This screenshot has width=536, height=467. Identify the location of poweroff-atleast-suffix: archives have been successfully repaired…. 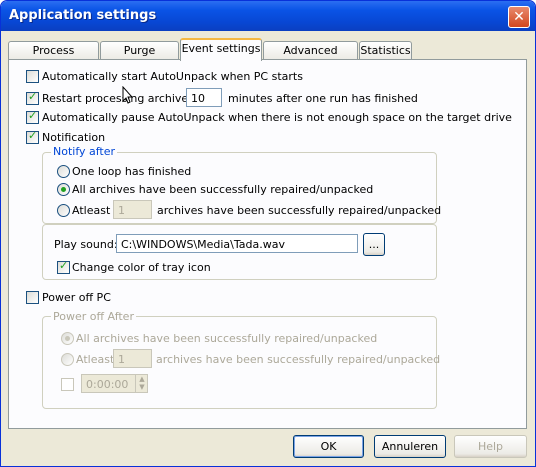
(298, 359).